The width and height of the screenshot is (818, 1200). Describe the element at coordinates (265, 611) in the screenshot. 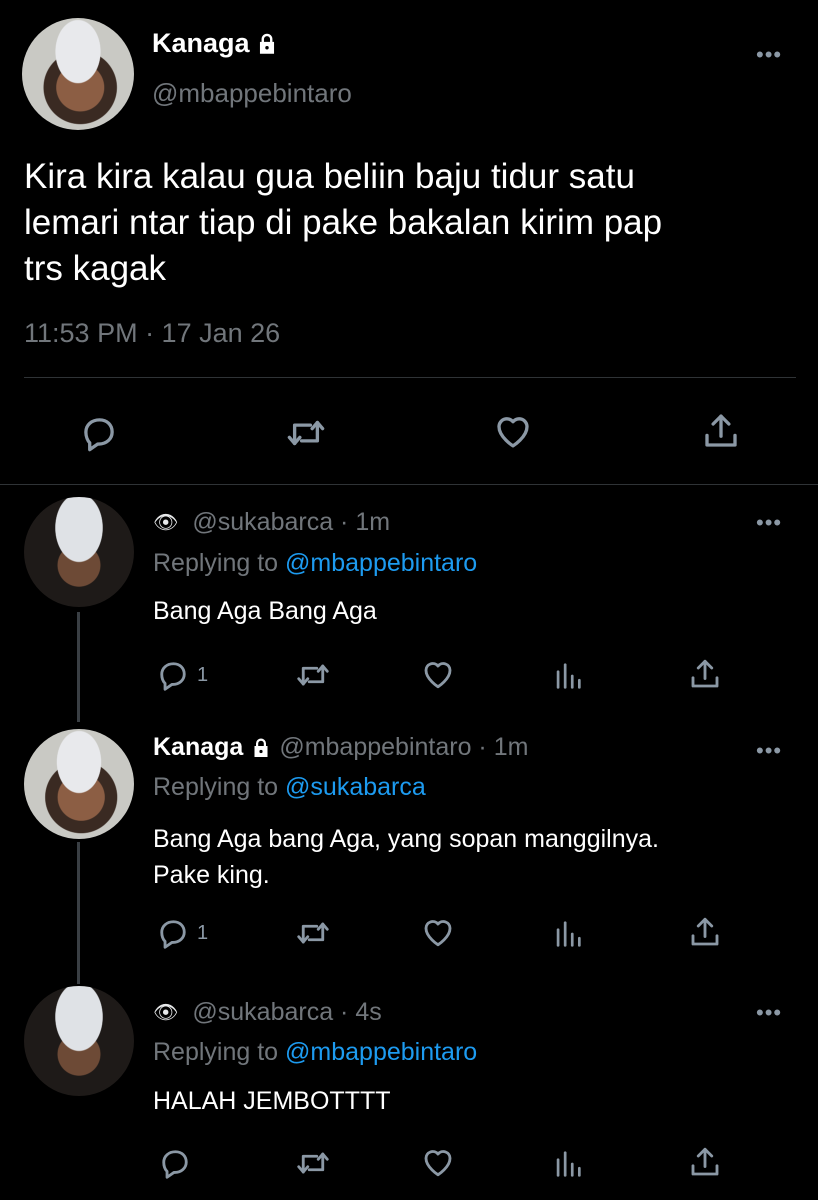

I see `reply-text: Bang Aga Bang Aga` at that location.